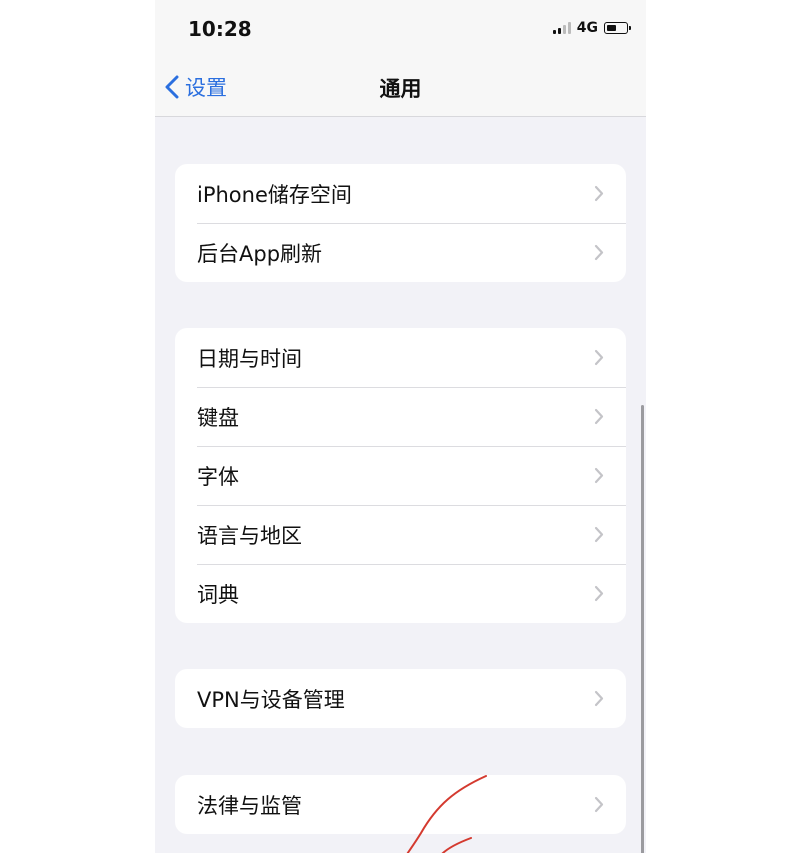 This screenshot has height=853, width=800. Describe the element at coordinates (260, 253) in the screenshot. I see `row-label: 后台App刷新` at that location.